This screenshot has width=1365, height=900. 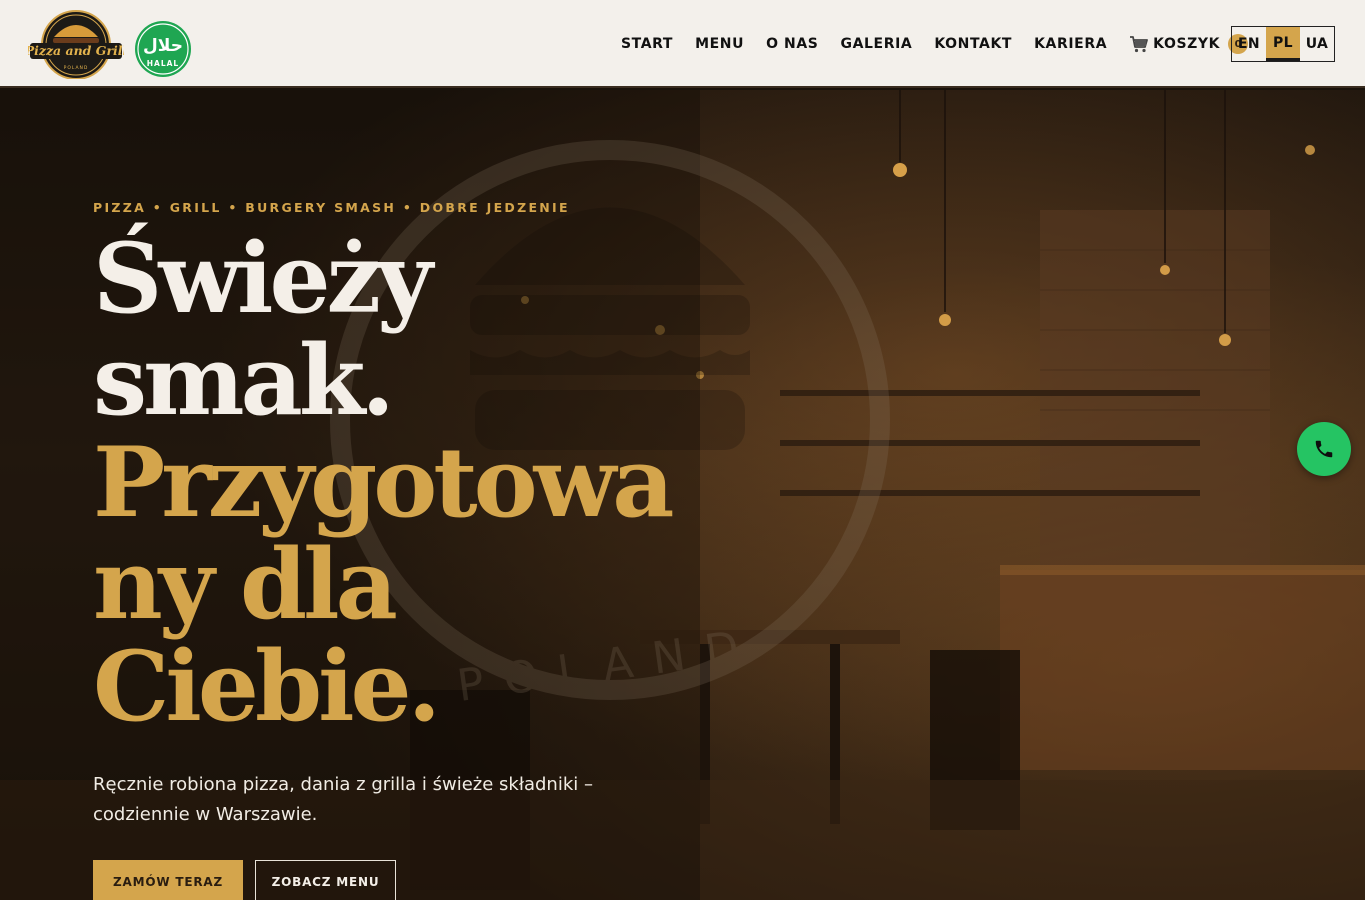 What do you see at coordinates (163, 46) in the screenshot?
I see `halal-arabic-text: حلال` at bounding box center [163, 46].